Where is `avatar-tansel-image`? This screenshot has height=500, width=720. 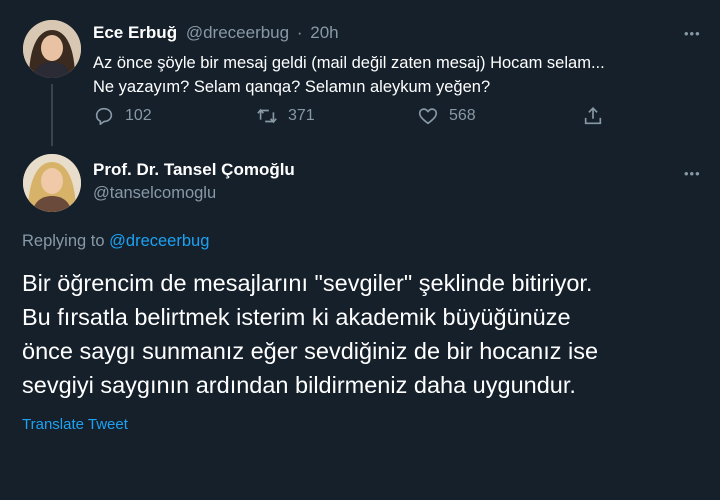 avatar-tansel-image is located at coordinates (52, 183).